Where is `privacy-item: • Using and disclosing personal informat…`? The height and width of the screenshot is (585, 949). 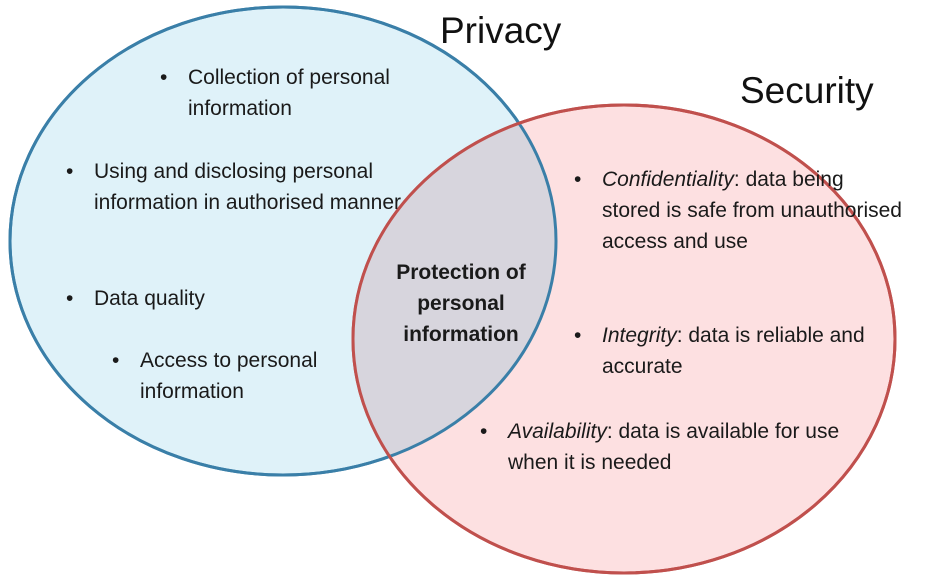
privacy-item: • Using and disclosing personal informat… is located at coordinates (240, 187).